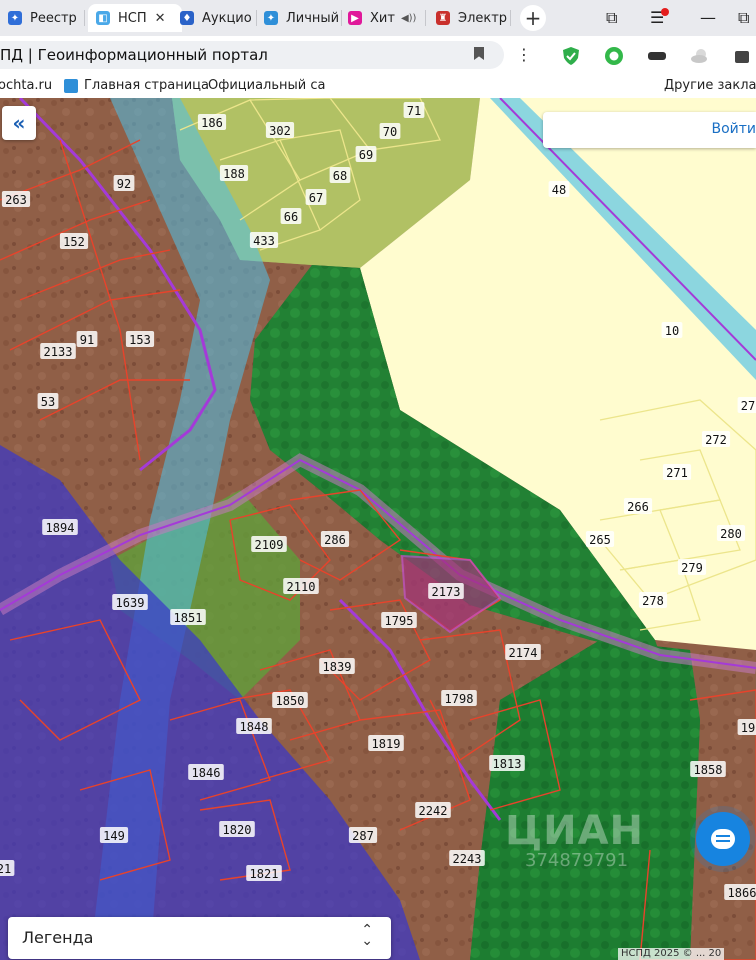 The width and height of the screenshot is (756, 960). I want to click on tab-electr: ♜ Электр, so click(471, 18).